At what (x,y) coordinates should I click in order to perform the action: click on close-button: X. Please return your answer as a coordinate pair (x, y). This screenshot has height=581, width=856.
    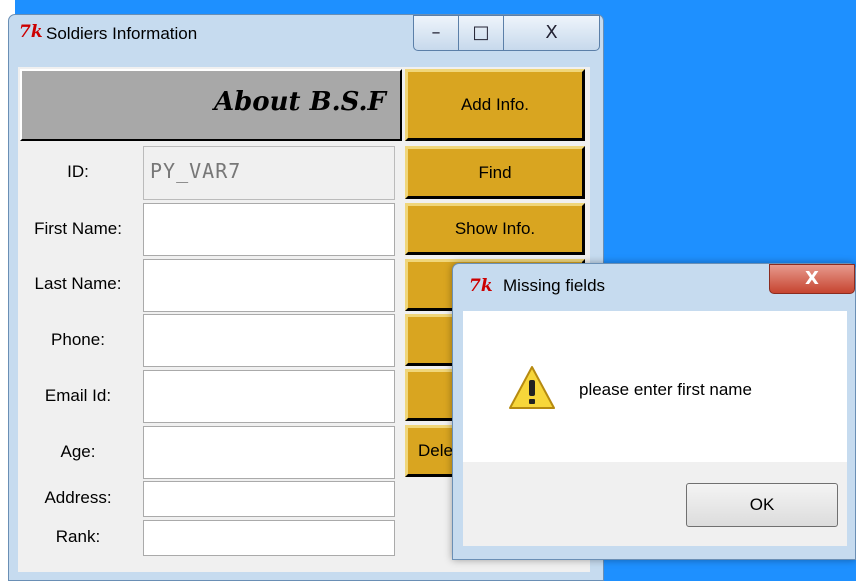
    Looking at the image, I should click on (551, 33).